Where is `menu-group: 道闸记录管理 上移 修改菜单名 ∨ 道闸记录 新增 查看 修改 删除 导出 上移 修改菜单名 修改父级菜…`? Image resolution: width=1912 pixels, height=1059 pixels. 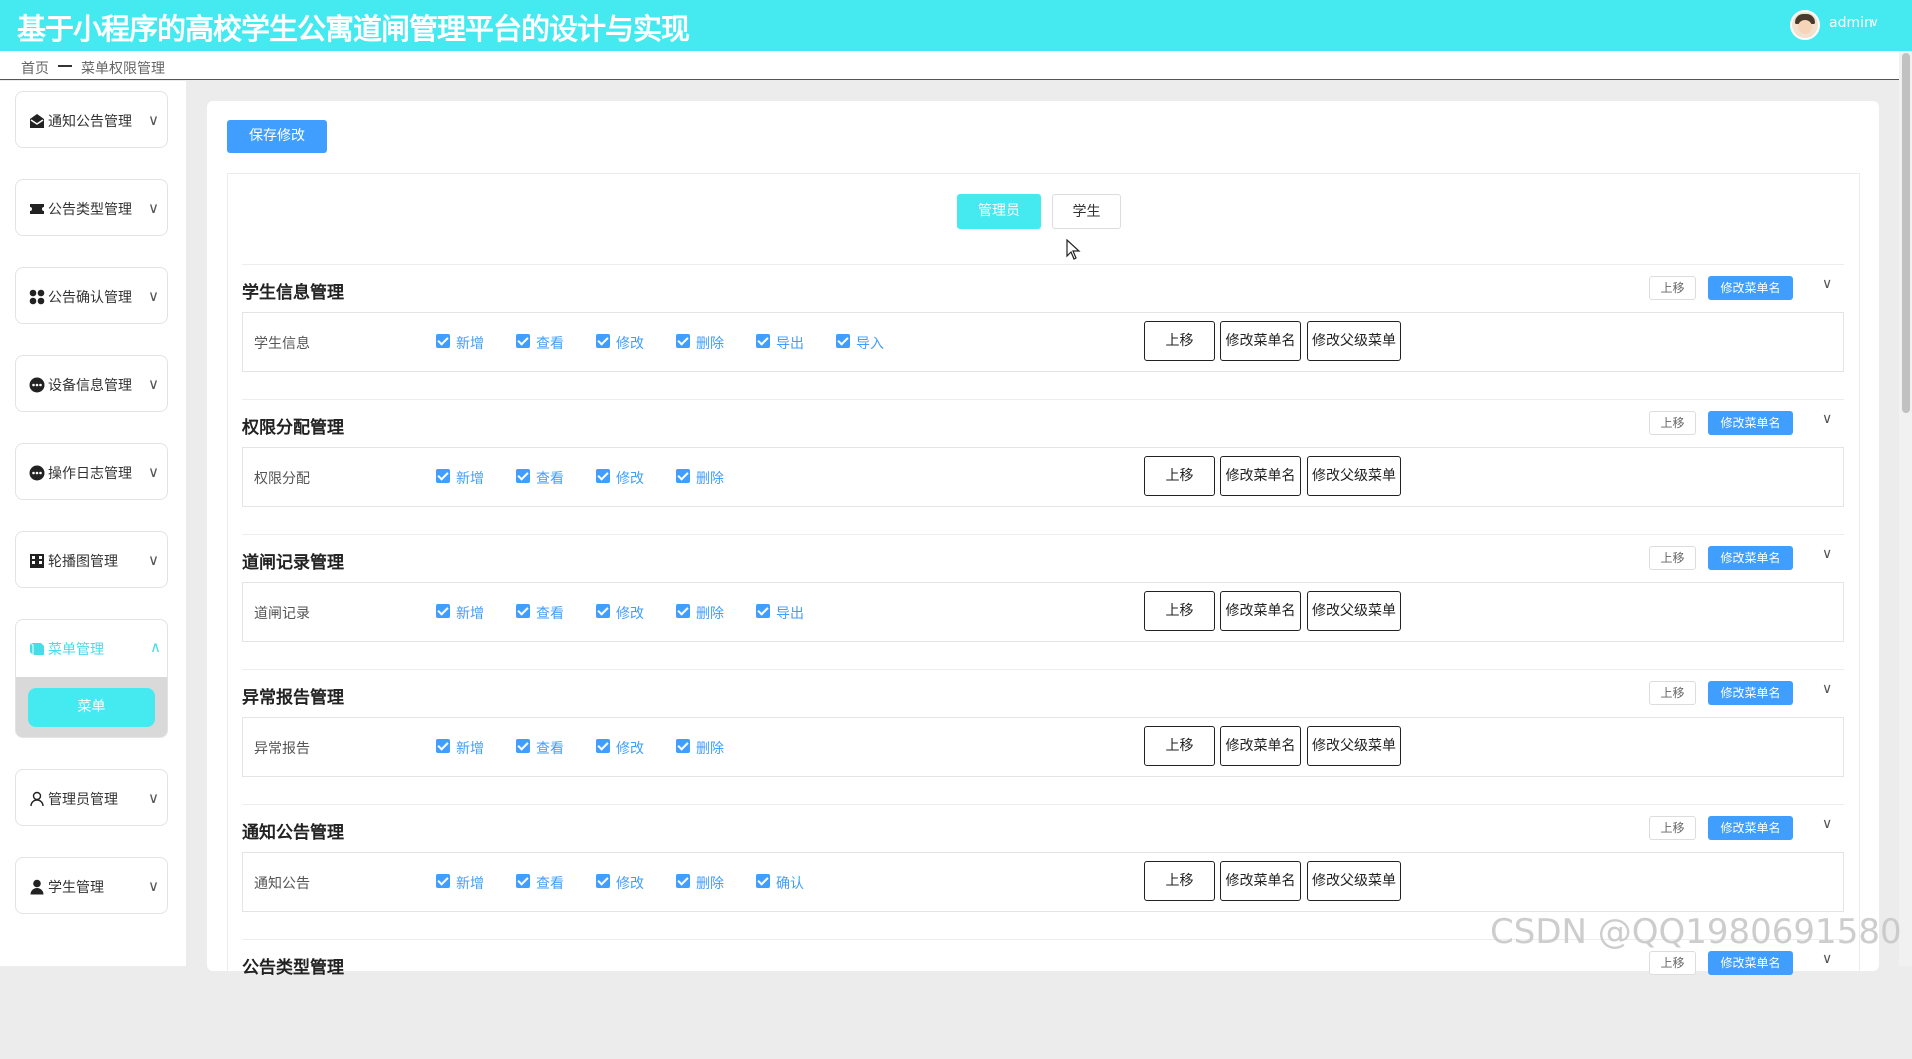 menu-group: 道闸记录管理 上移 修改菜单名 ∨ 道闸记录 新增 查看 修改 删除 导出 上移 修改菜单名 修改父级菜… is located at coordinates (1043, 594).